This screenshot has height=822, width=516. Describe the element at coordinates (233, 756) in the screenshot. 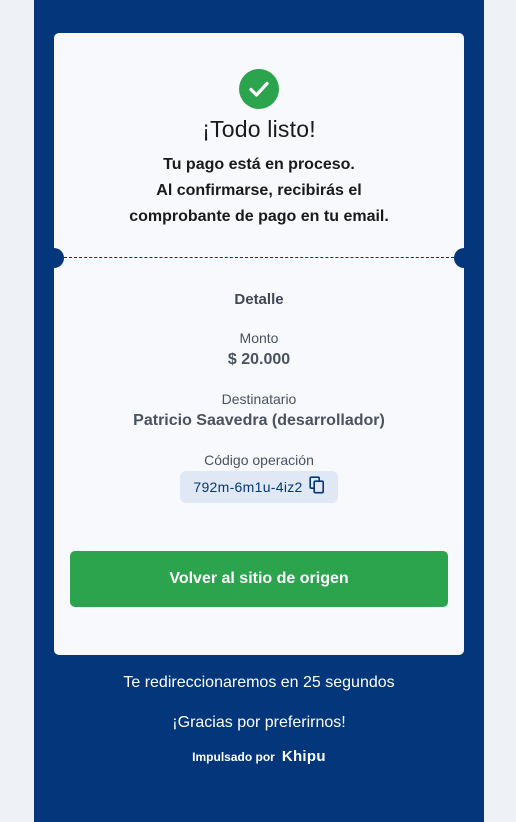

I see `powered-by-label: Impulsado por` at that location.